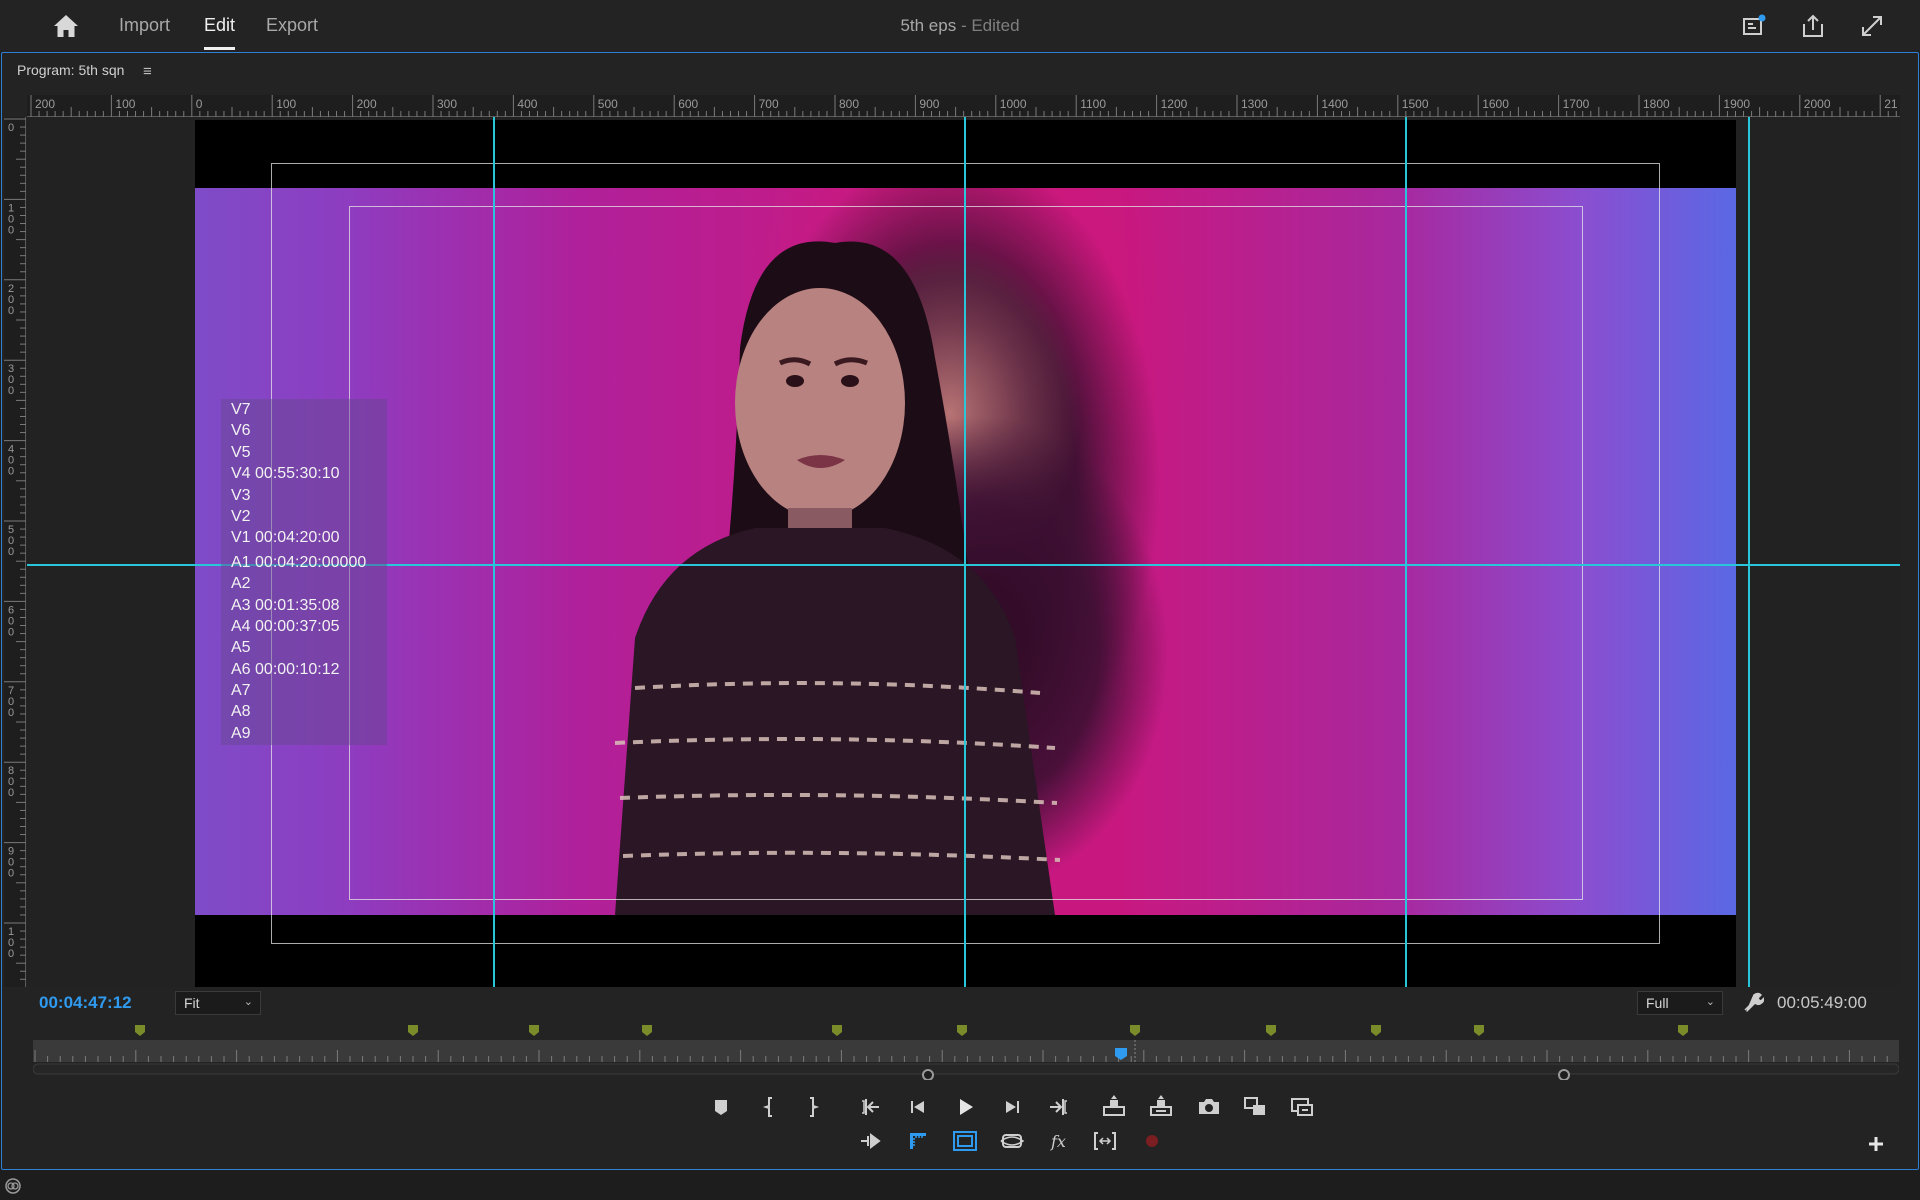 The width and height of the screenshot is (1920, 1200). What do you see at coordinates (1822, 1002) in the screenshot?
I see `duration-timecode: 00:05:49:00` at bounding box center [1822, 1002].